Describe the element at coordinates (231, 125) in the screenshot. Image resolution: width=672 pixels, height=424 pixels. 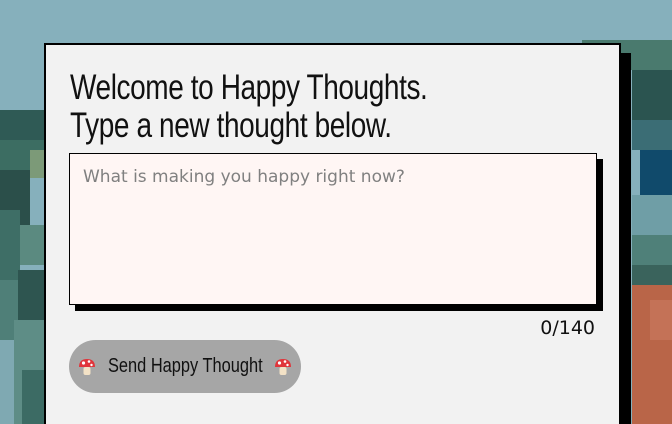
I see `welcome-line-2: Type a new thought below.` at that location.